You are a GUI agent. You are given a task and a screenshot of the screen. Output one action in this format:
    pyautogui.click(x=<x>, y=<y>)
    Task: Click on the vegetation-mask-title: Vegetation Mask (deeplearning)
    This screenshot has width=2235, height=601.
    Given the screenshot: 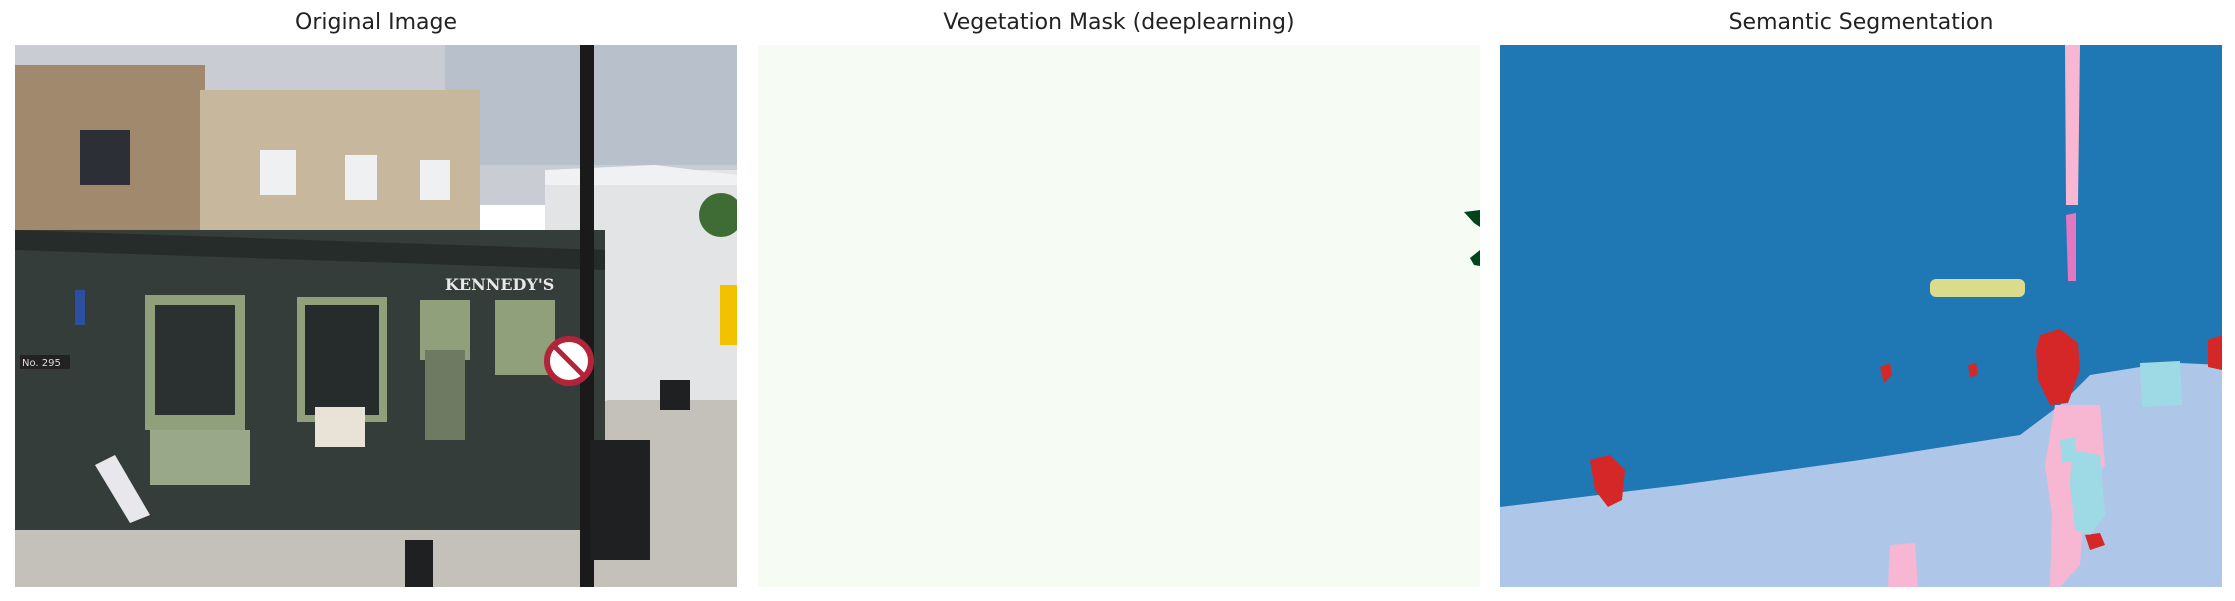 What is the action you would take?
    pyautogui.click(x=1119, y=22)
    